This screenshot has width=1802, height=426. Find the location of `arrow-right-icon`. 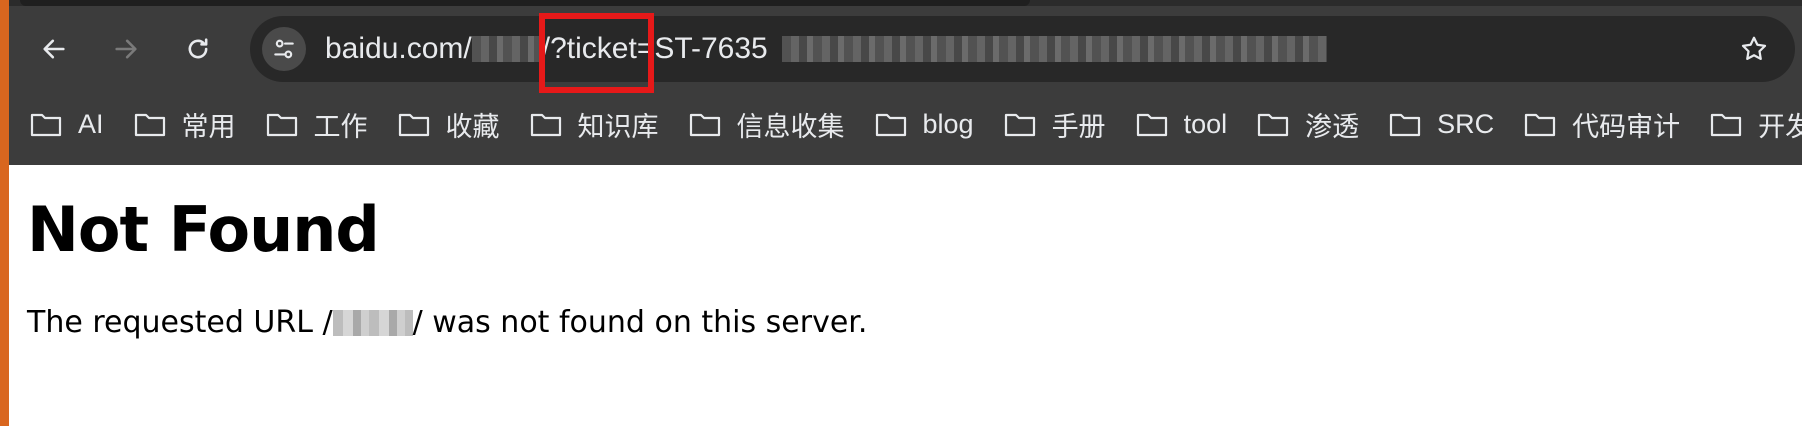

arrow-right-icon is located at coordinates (126, 49).